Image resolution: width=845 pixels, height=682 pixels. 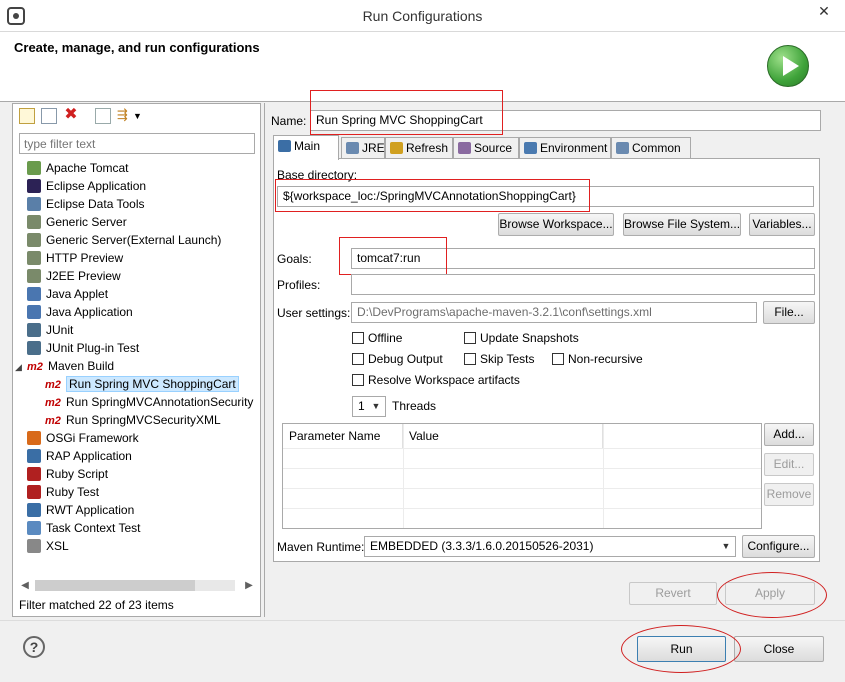 What do you see at coordinates (521, 338) in the screenshot?
I see `update-snapshots-checkbox: Update Snapshots` at bounding box center [521, 338].